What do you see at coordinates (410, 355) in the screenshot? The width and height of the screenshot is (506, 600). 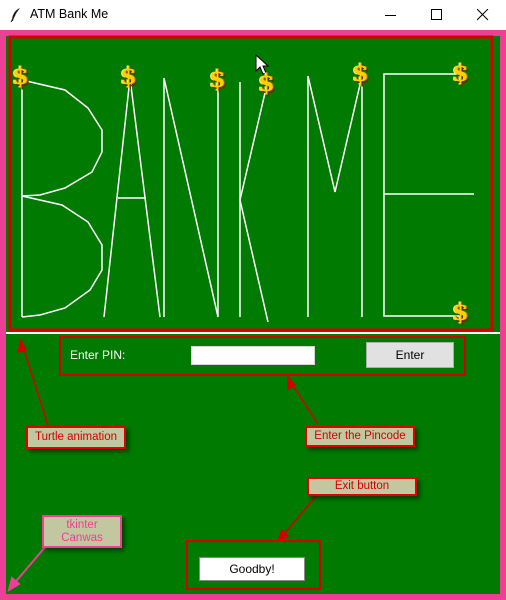 I see `enter-button: Enter` at bounding box center [410, 355].